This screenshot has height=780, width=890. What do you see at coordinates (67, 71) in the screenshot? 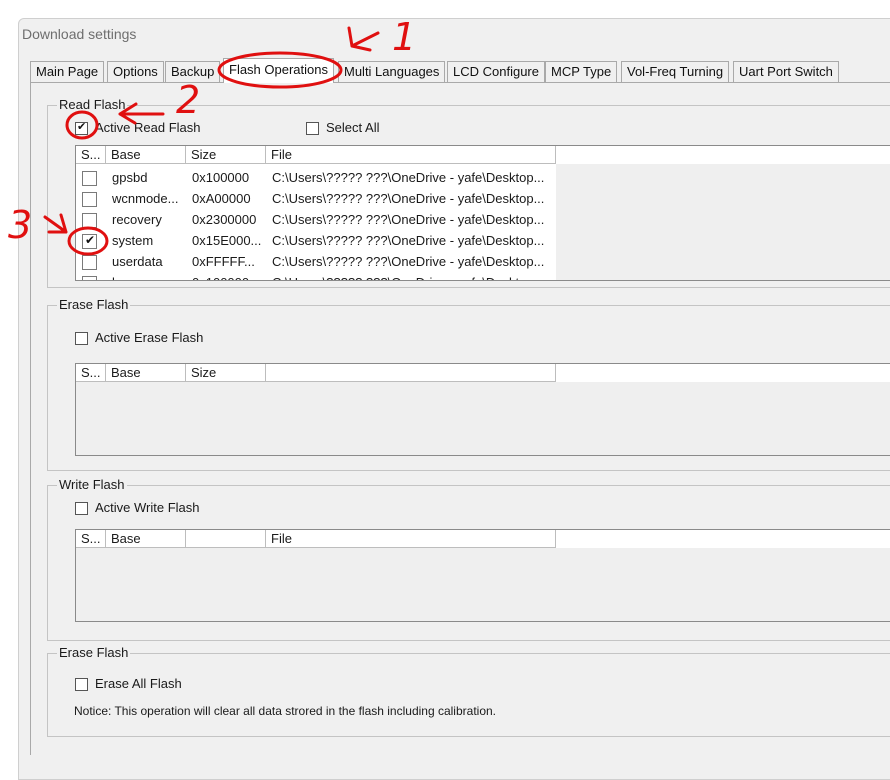
I see `tab-main-page: Main Page` at bounding box center [67, 71].